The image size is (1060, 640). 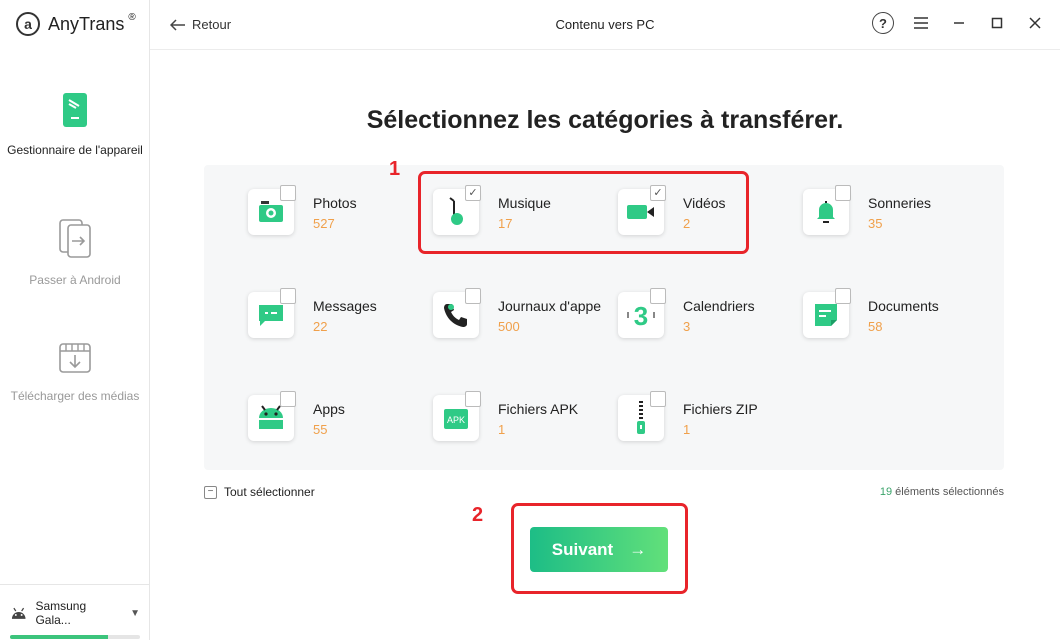 I want to click on category-name: Messages, so click(x=345, y=306).